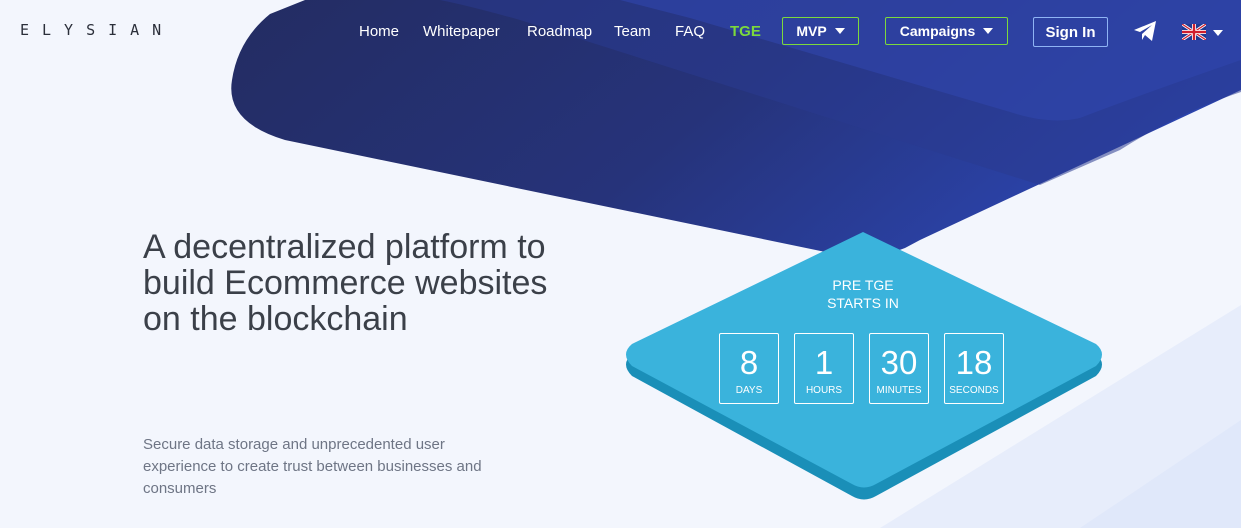 This screenshot has width=1241, height=528. I want to click on countdown-minutes-value: 30, so click(899, 362).